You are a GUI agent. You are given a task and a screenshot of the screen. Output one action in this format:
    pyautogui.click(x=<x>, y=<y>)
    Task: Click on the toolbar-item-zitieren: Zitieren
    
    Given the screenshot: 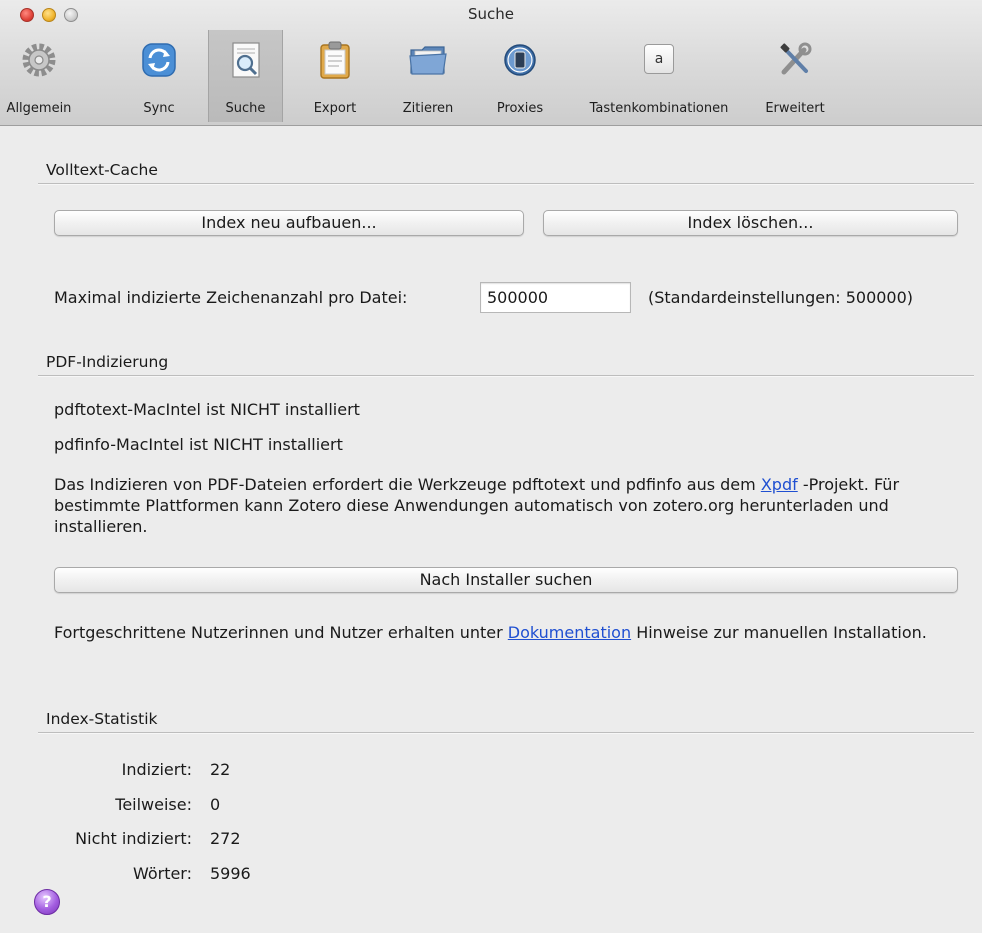 What is the action you would take?
    pyautogui.click(x=428, y=76)
    